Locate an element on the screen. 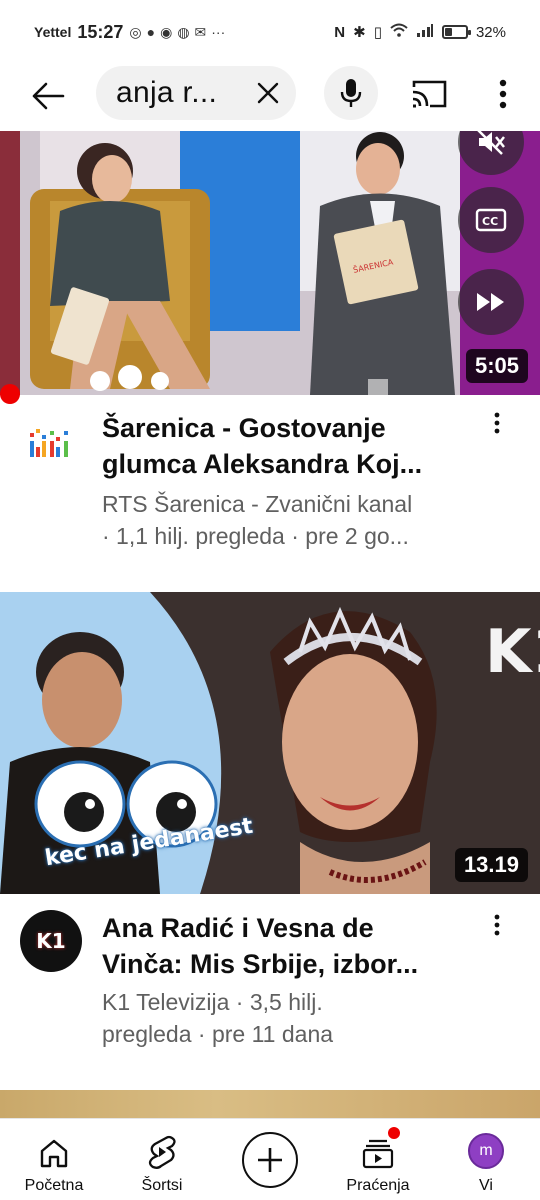 The width and height of the screenshot is (540, 1200). nav-you: m Vi is located at coordinates (486, 1159).